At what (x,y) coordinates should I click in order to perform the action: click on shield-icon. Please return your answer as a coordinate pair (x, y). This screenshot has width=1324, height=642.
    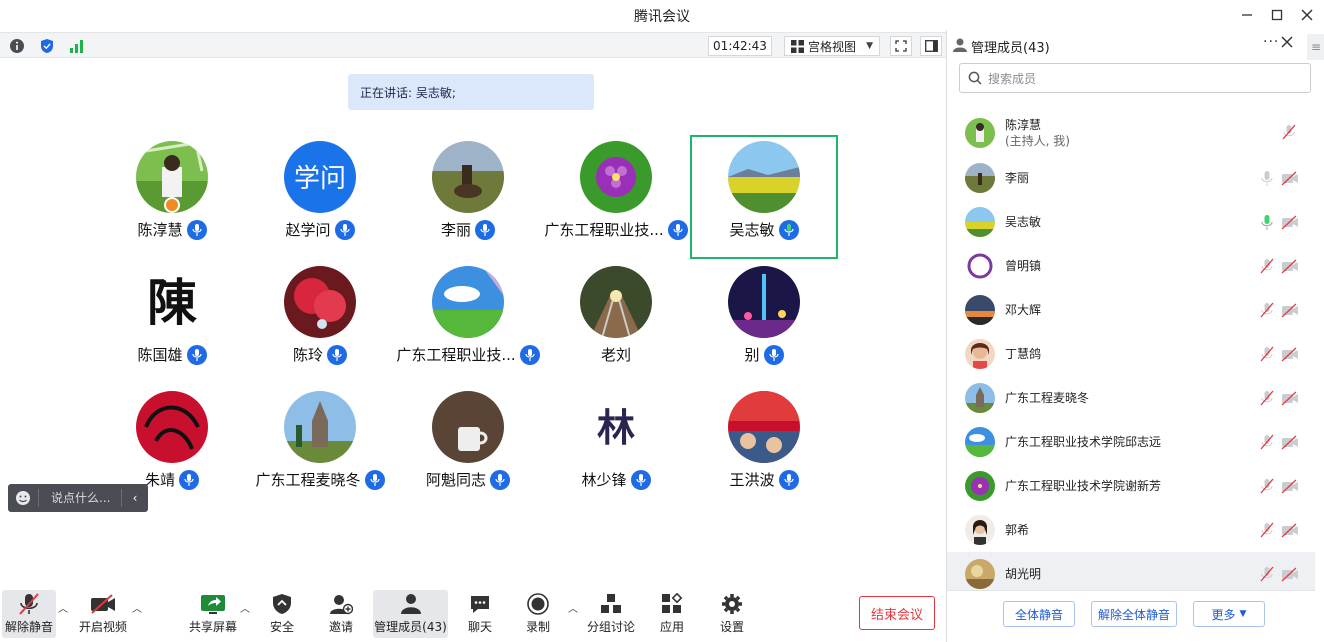
    Looking at the image, I should click on (47, 46).